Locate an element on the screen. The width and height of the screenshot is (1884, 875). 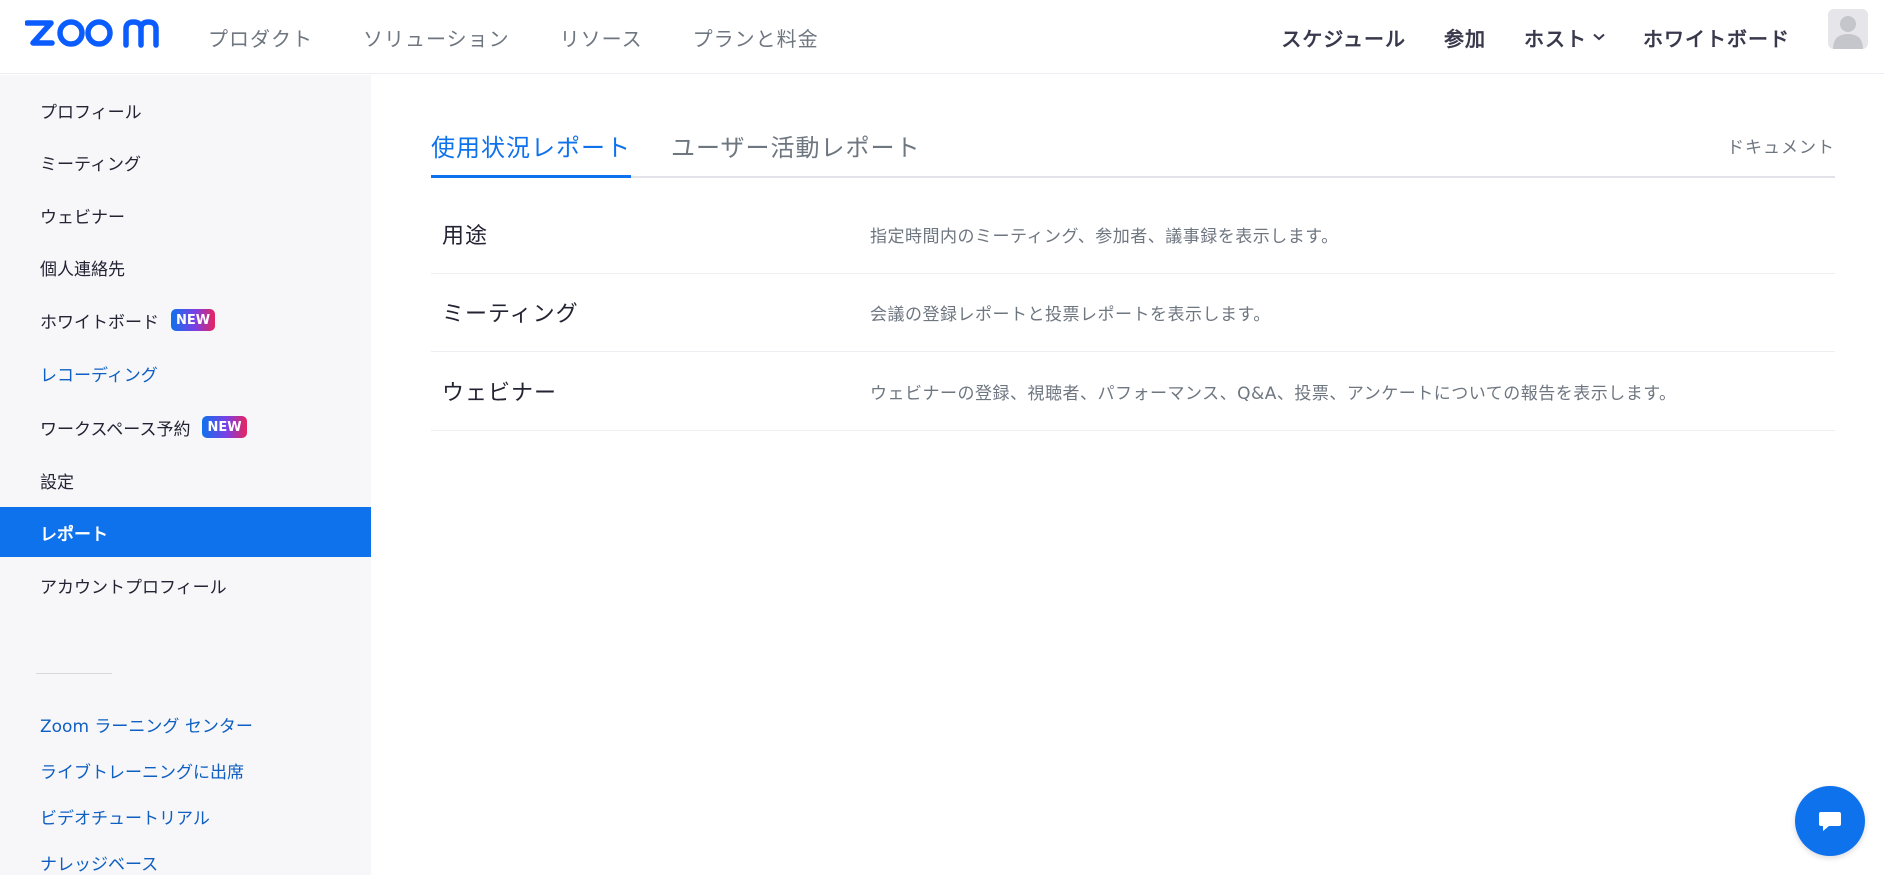
sidebar-item-whiteboard: ホワイトボード NEW is located at coordinates (185, 320).